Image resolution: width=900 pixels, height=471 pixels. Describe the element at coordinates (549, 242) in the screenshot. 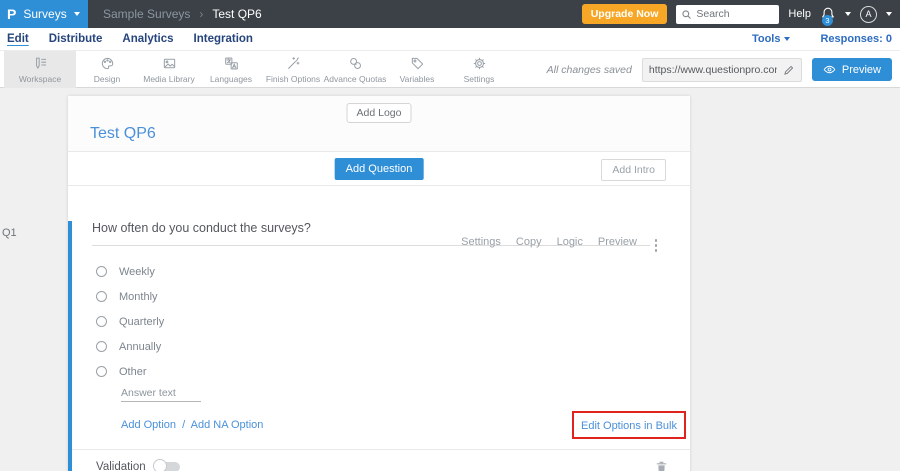

I see `question-menu: Settings Copy Logic Preview` at that location.